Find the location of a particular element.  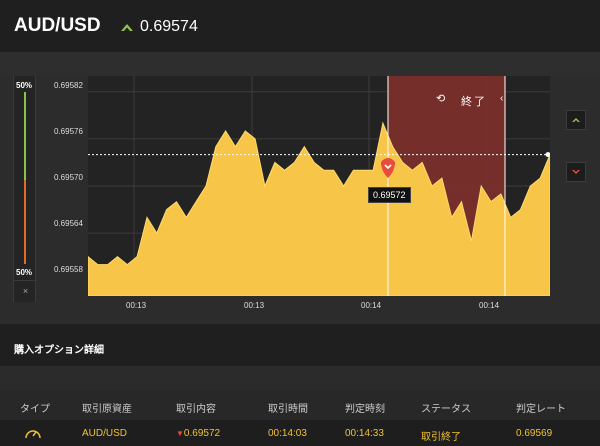

gauge-top-label: 50% is located at coordinates (24, 85).